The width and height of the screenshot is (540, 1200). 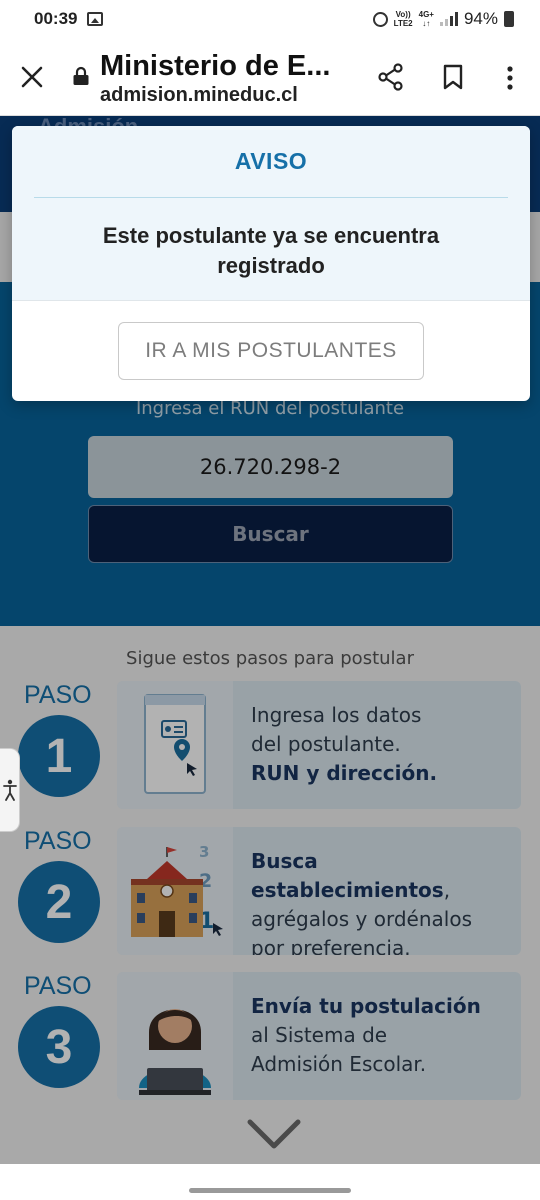 I want to click on volte-indicator: Vo)) LTE2, so click(x=403, y=19).